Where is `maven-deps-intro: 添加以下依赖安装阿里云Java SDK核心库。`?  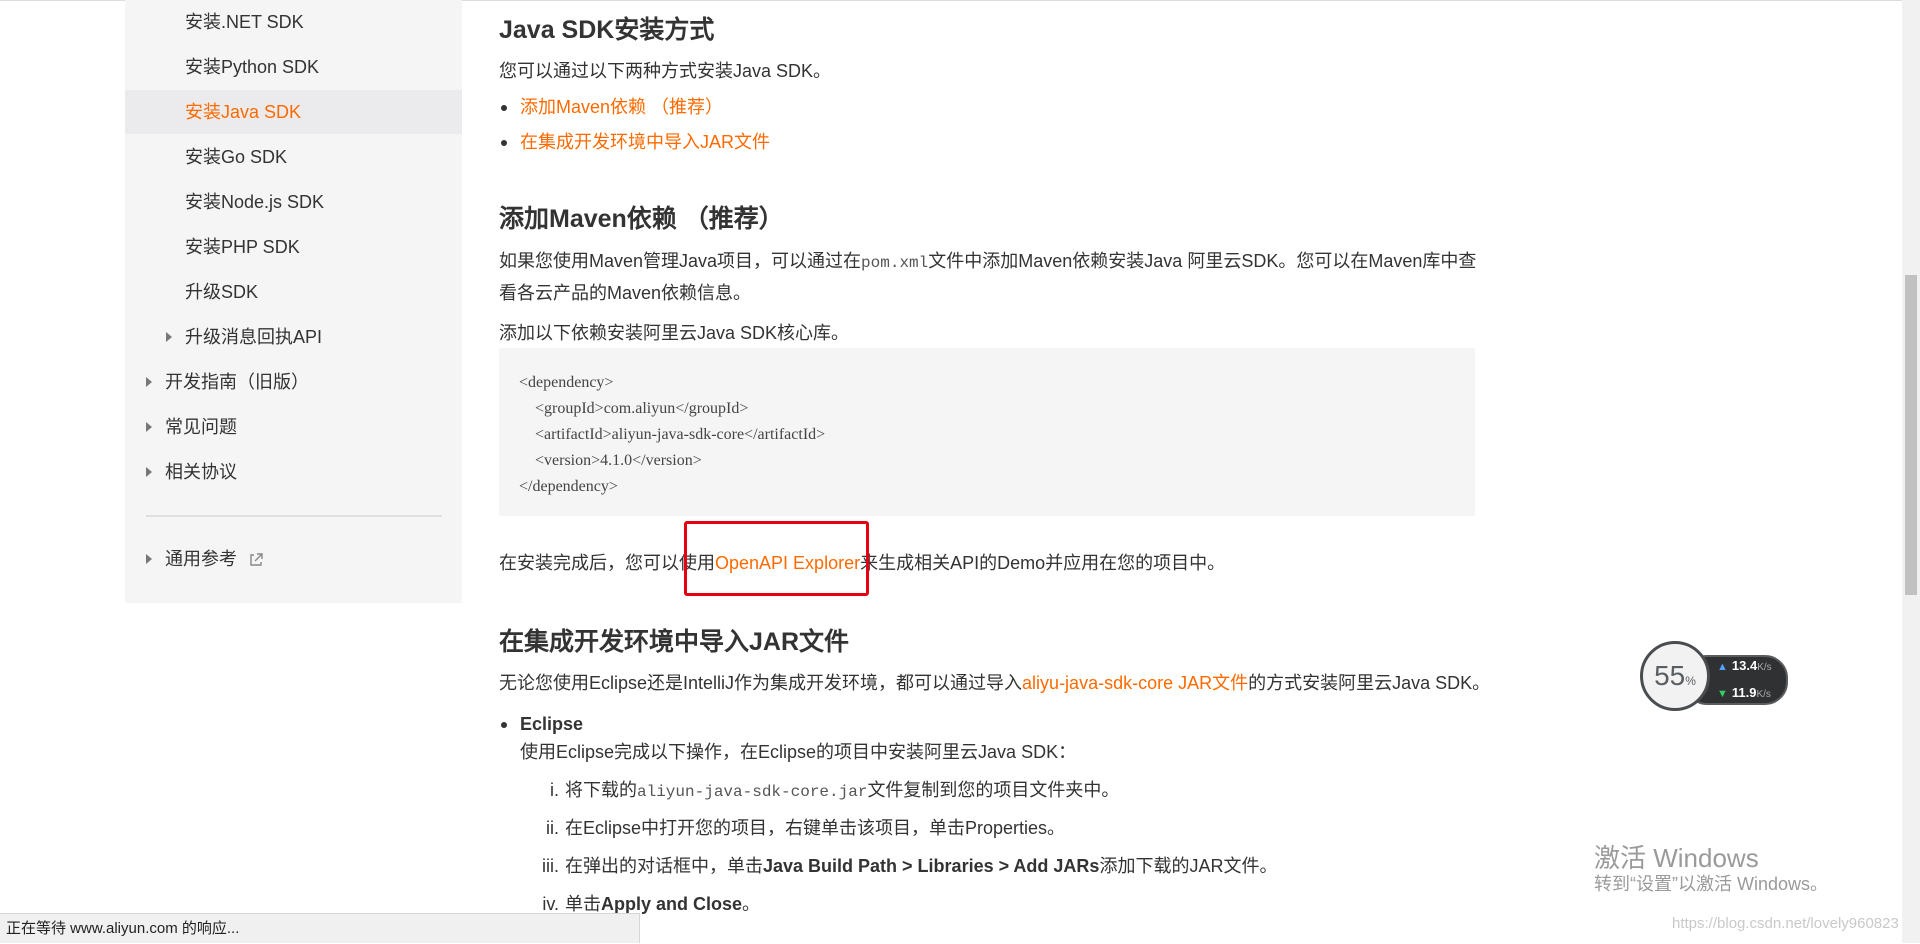
maven-deps-intro: 添加以下依赖安装阿里云Java SDK核心库。 is located at coordinates (674, 333).